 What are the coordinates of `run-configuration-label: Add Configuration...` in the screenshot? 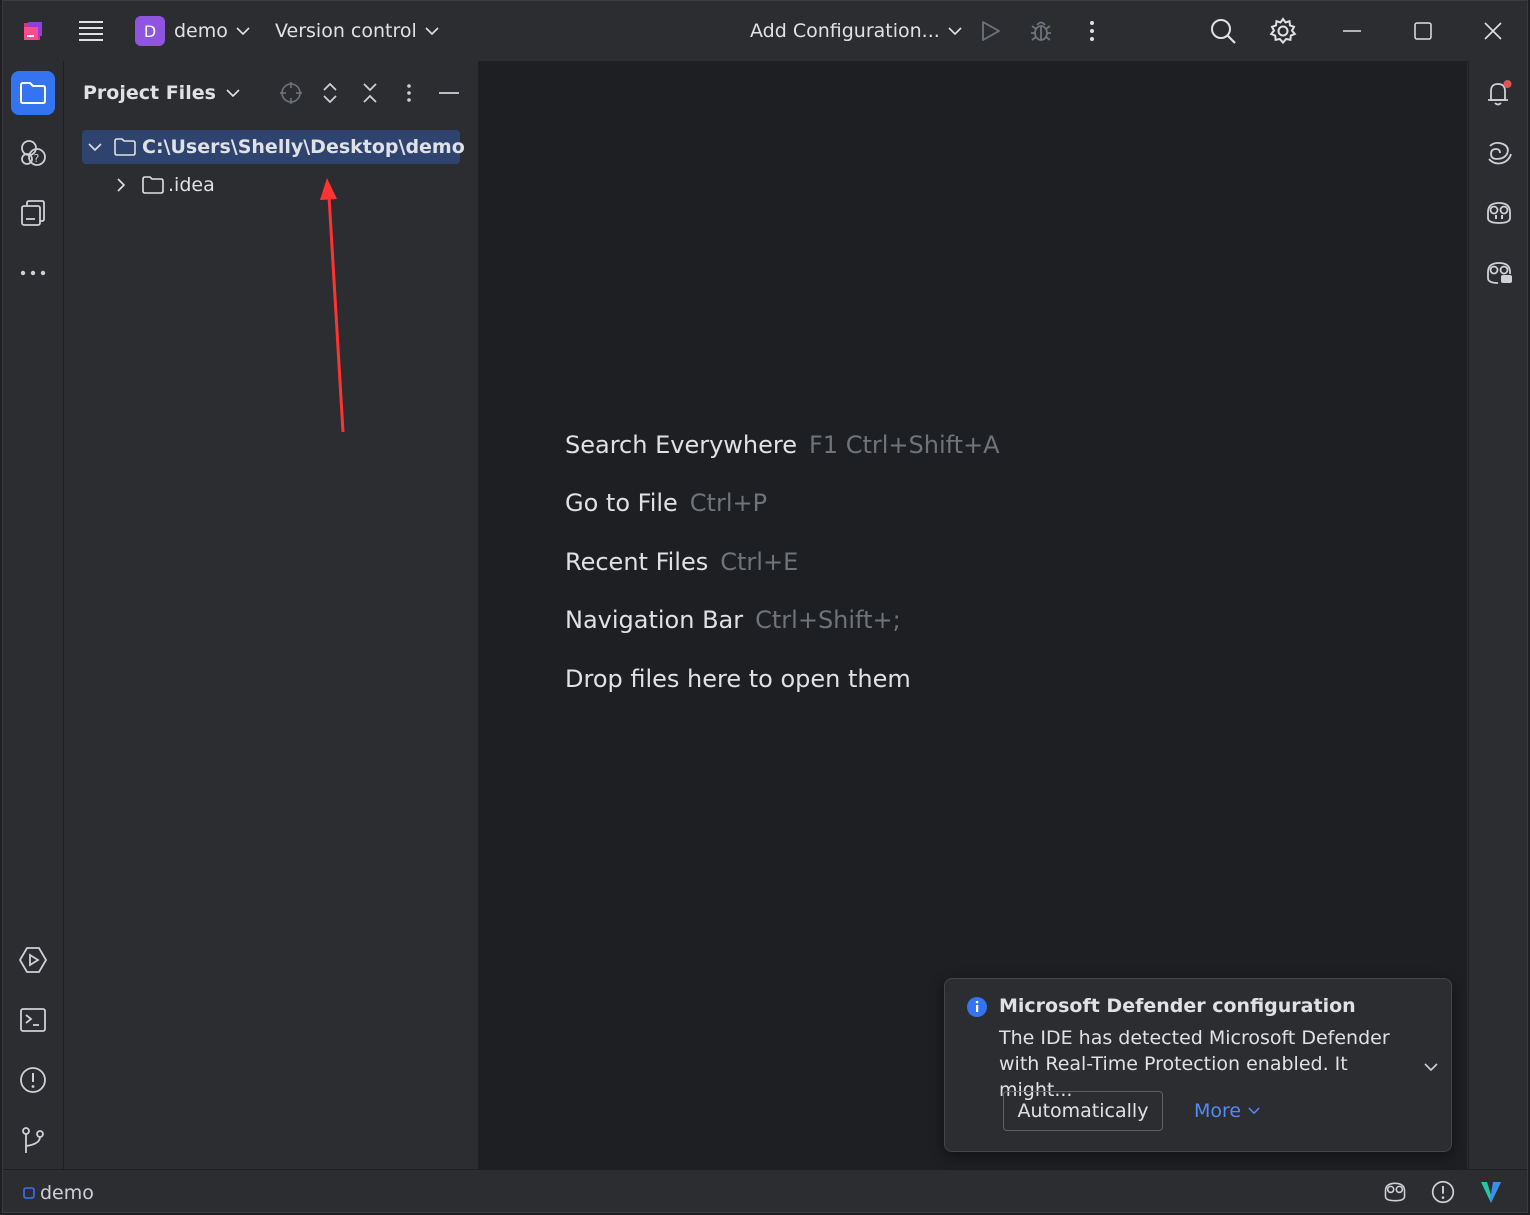 It's located at (845, 31).